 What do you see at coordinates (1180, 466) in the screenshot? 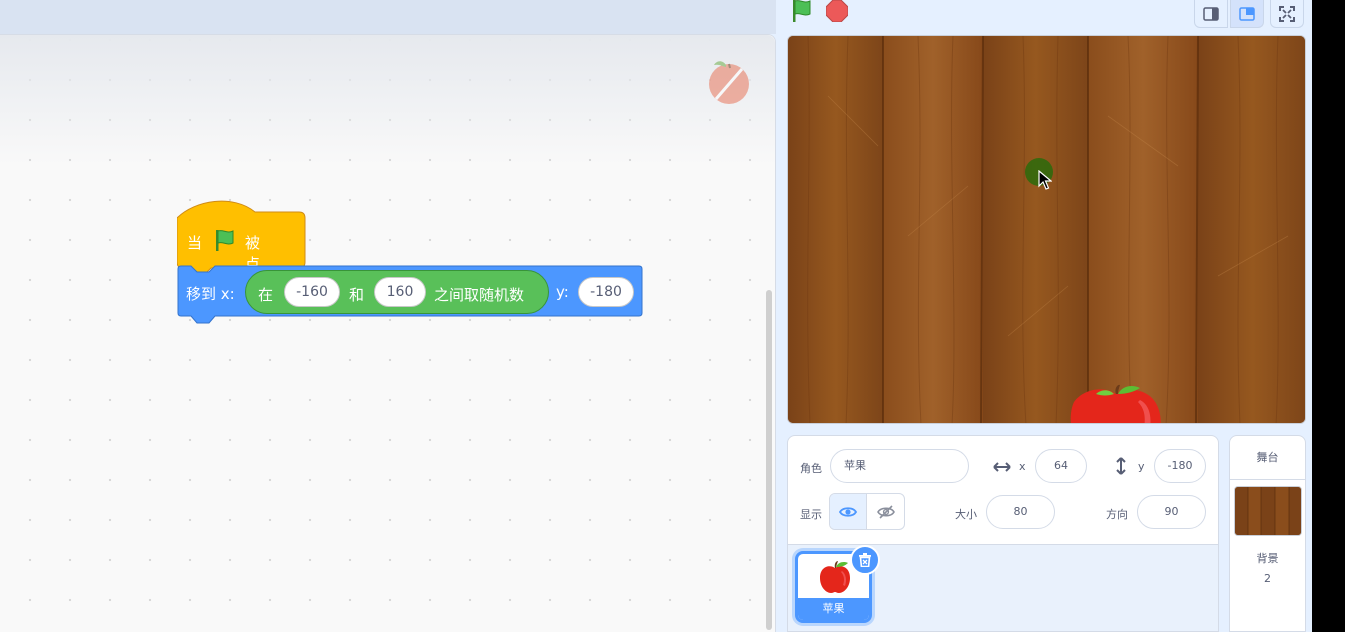
I see `y-field: -180` at bounding box center [1180, 466].